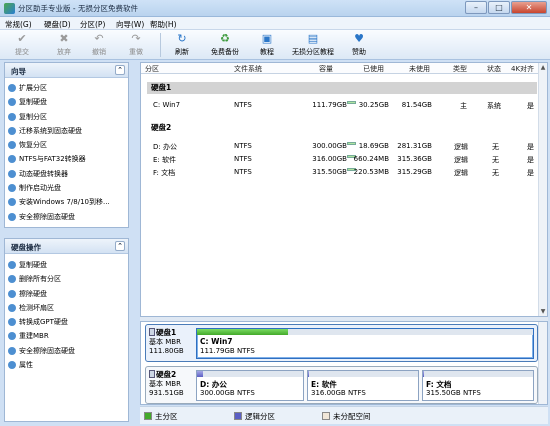 The height and width of the screenshot is (426, 550). I want to click on wizard-item: 扩展分区, so click(66, 88).